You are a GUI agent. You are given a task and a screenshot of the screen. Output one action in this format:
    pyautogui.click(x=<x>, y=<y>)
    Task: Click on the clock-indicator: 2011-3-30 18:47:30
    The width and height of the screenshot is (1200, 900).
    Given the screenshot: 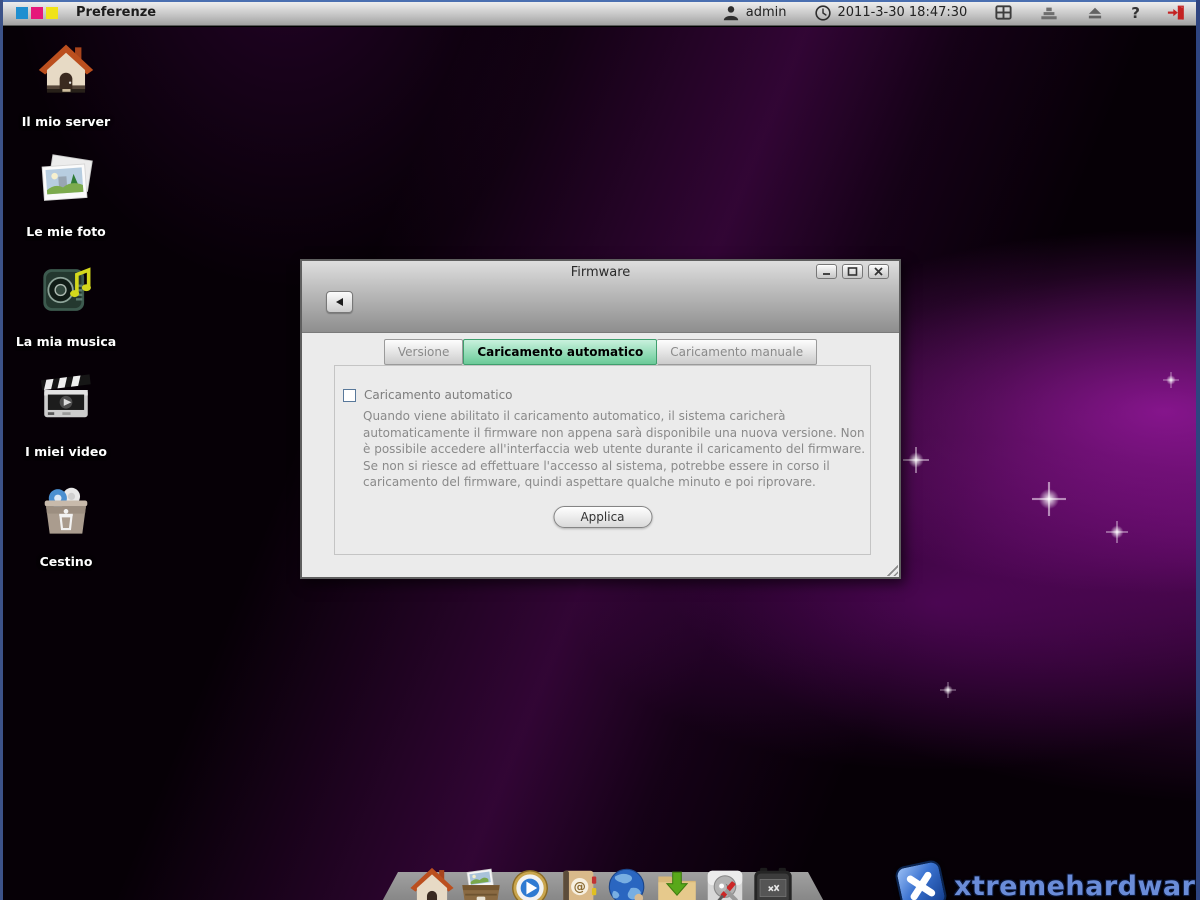 What is the action you would take?
    pyautogui.click(x=890, y=13)
    